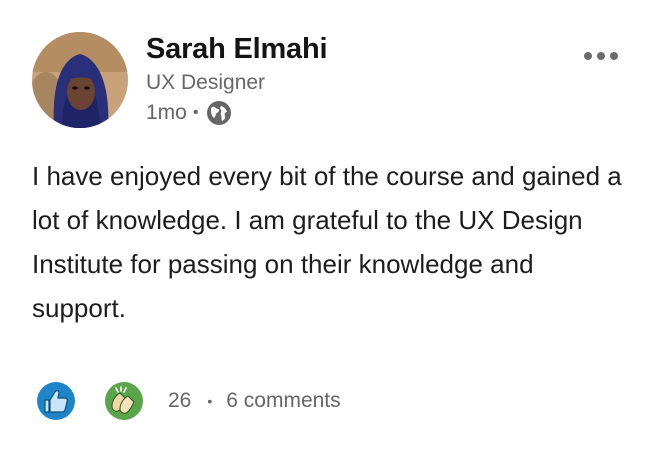 This screenshot has height=458, width=656. I want to click on author-avatar, so click(80, 80).